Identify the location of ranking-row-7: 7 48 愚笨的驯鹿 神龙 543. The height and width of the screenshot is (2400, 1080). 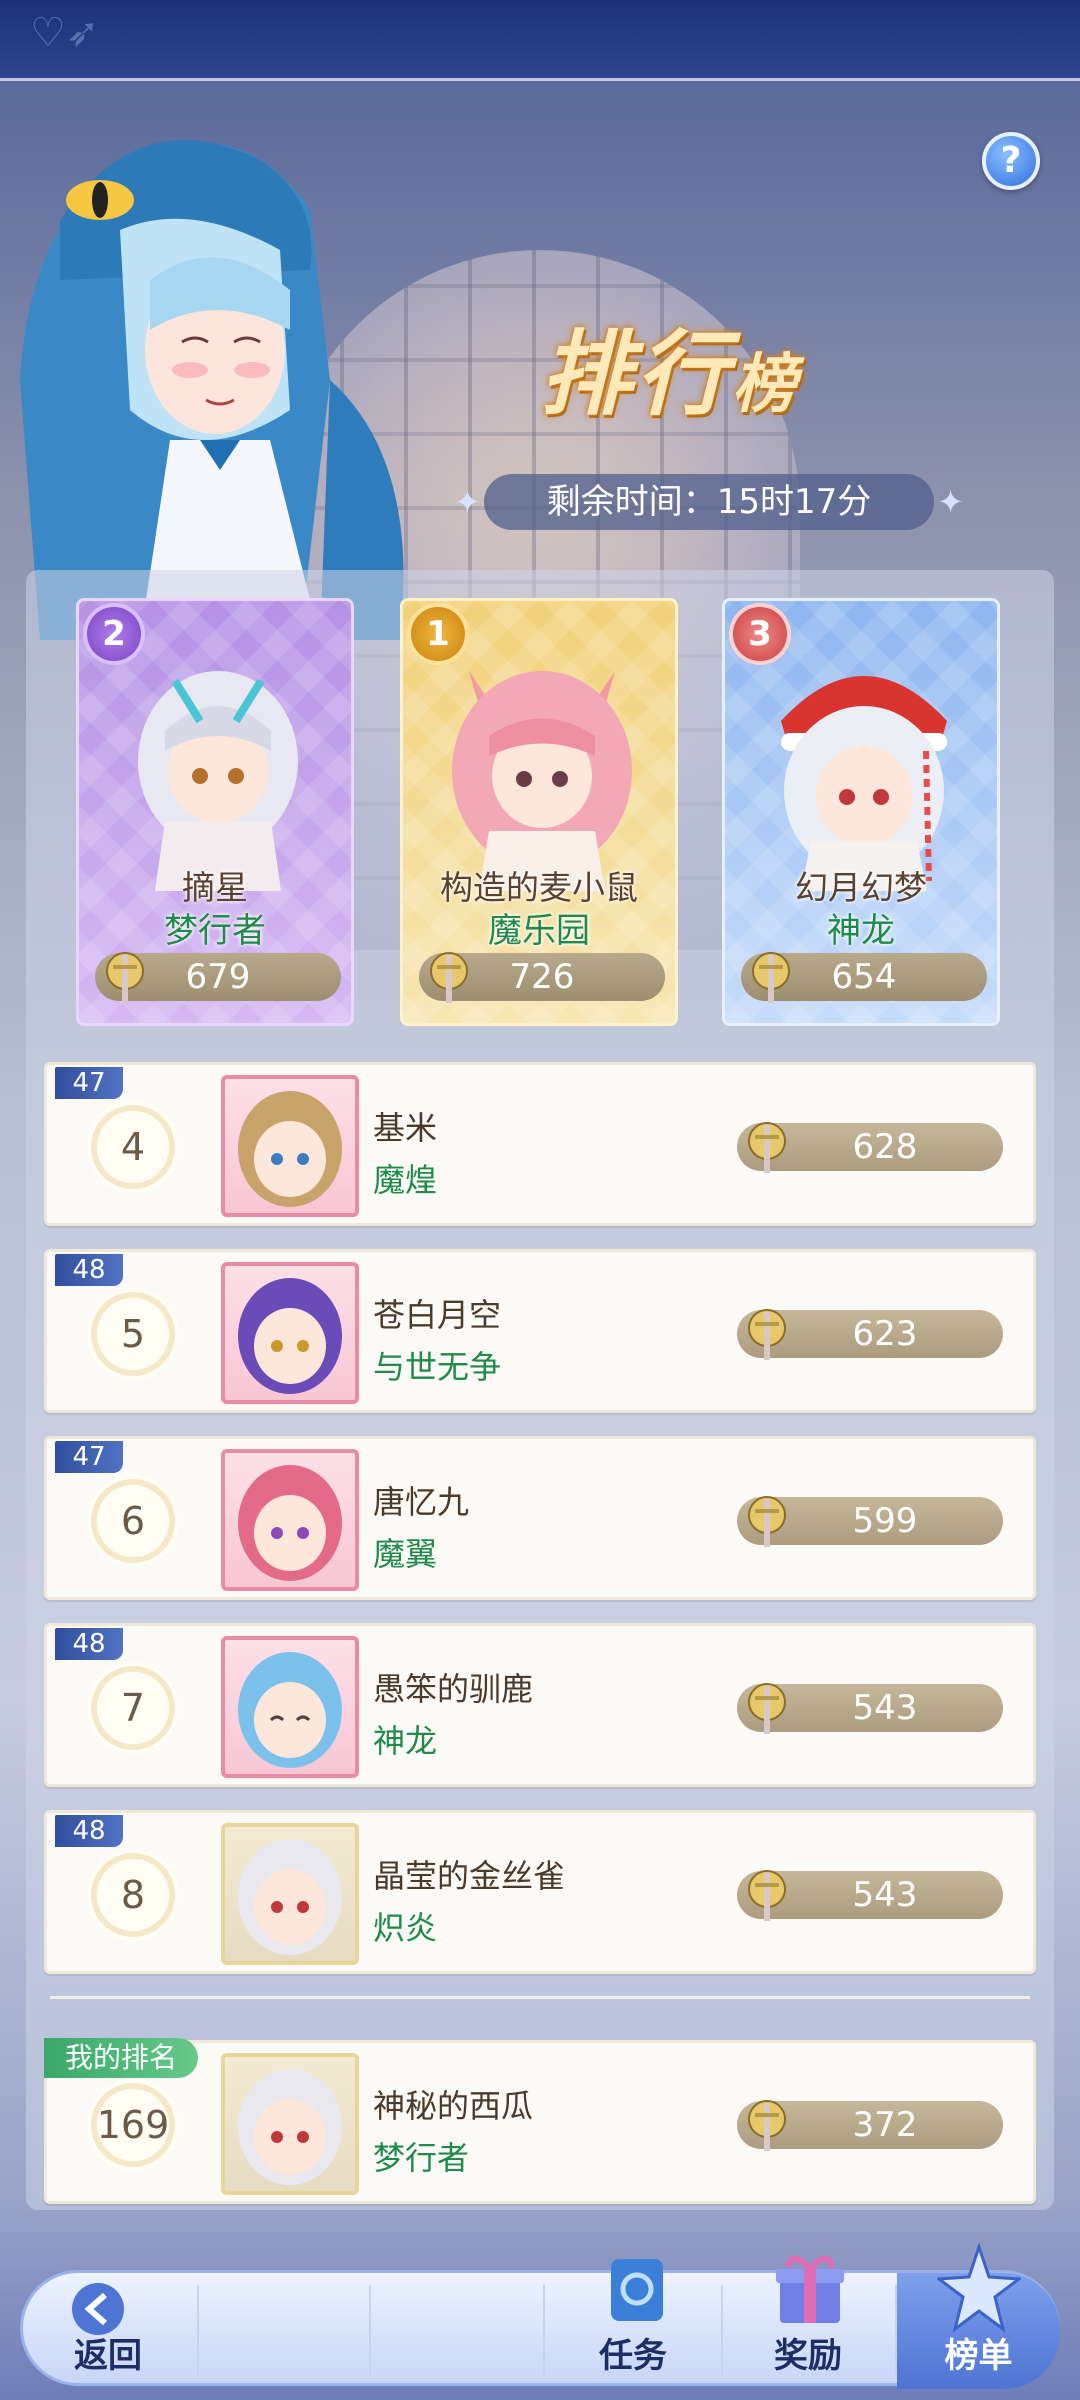
(540, 1705).